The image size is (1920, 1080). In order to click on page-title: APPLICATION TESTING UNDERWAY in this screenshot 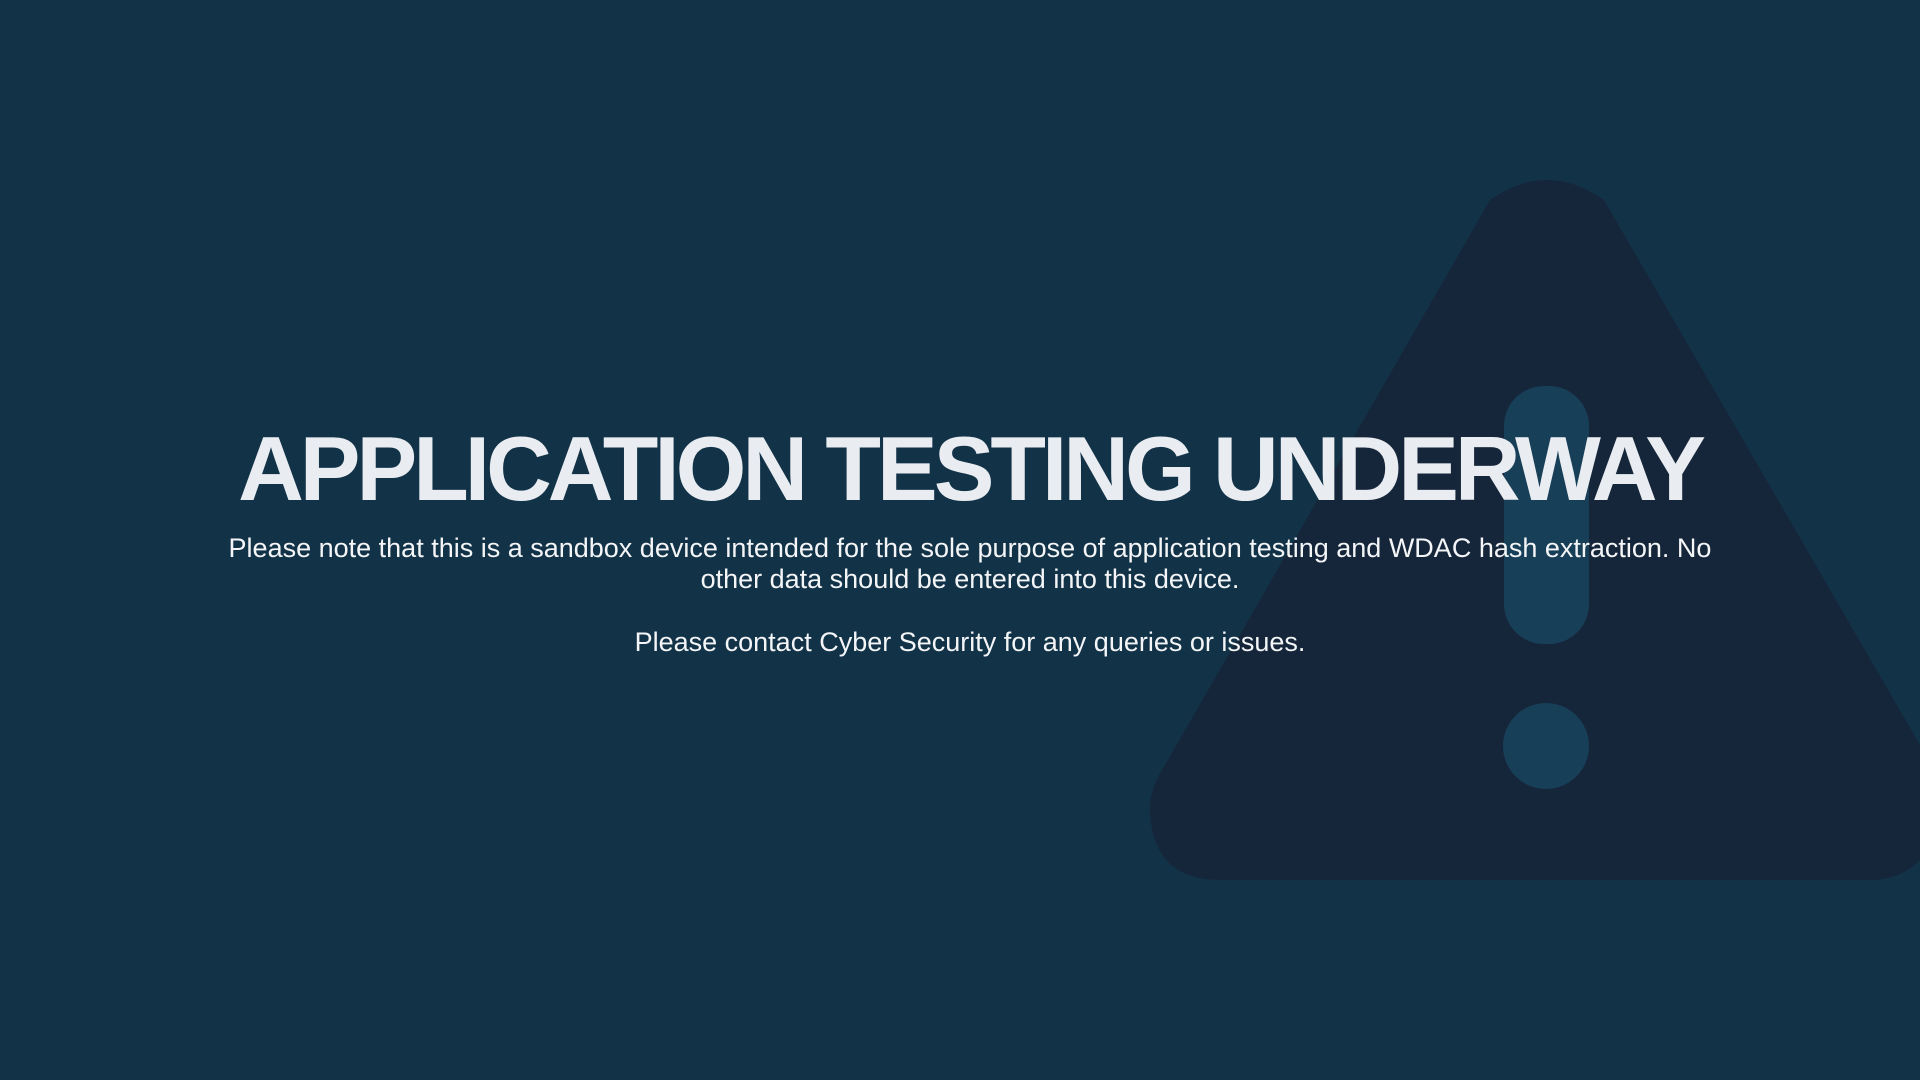, I will do `click(972, 469)`.